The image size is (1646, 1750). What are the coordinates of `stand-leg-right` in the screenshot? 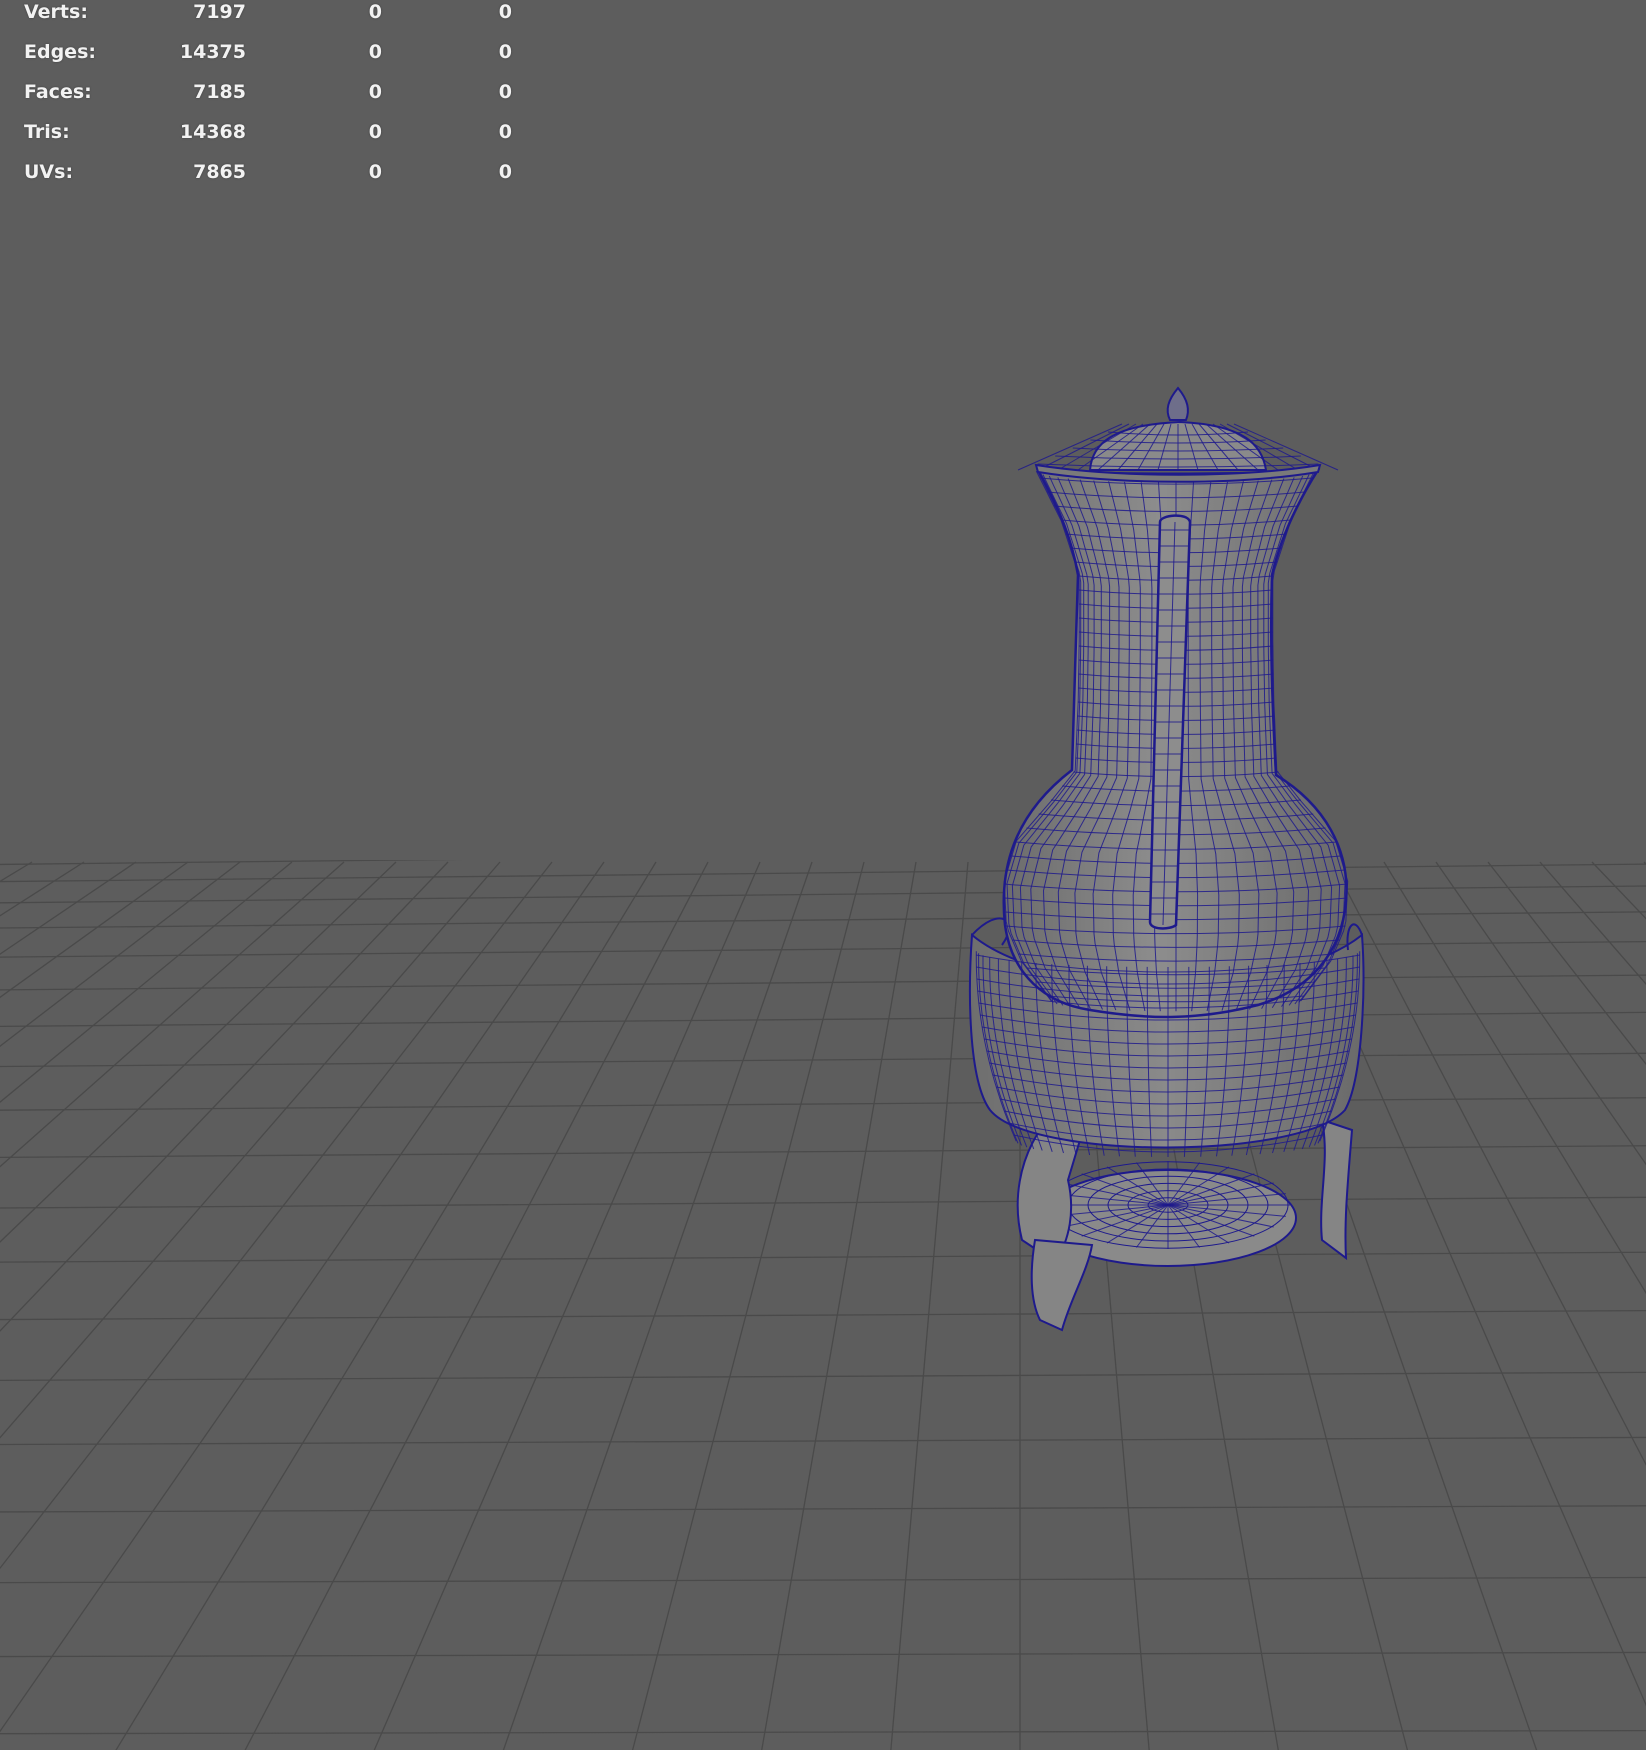 It's located at (1337, 1189).